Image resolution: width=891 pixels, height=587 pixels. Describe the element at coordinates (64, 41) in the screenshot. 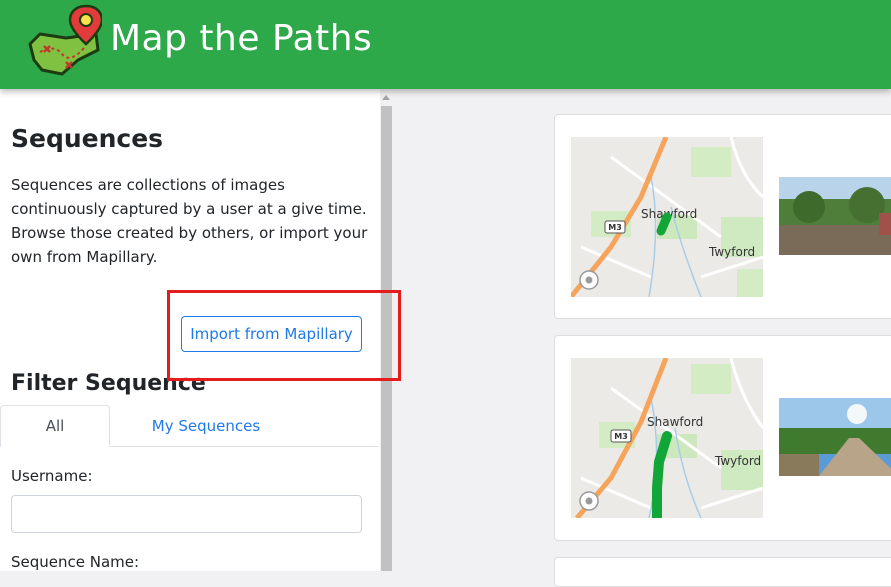

I see `map-pin-logo-icon` at that location.